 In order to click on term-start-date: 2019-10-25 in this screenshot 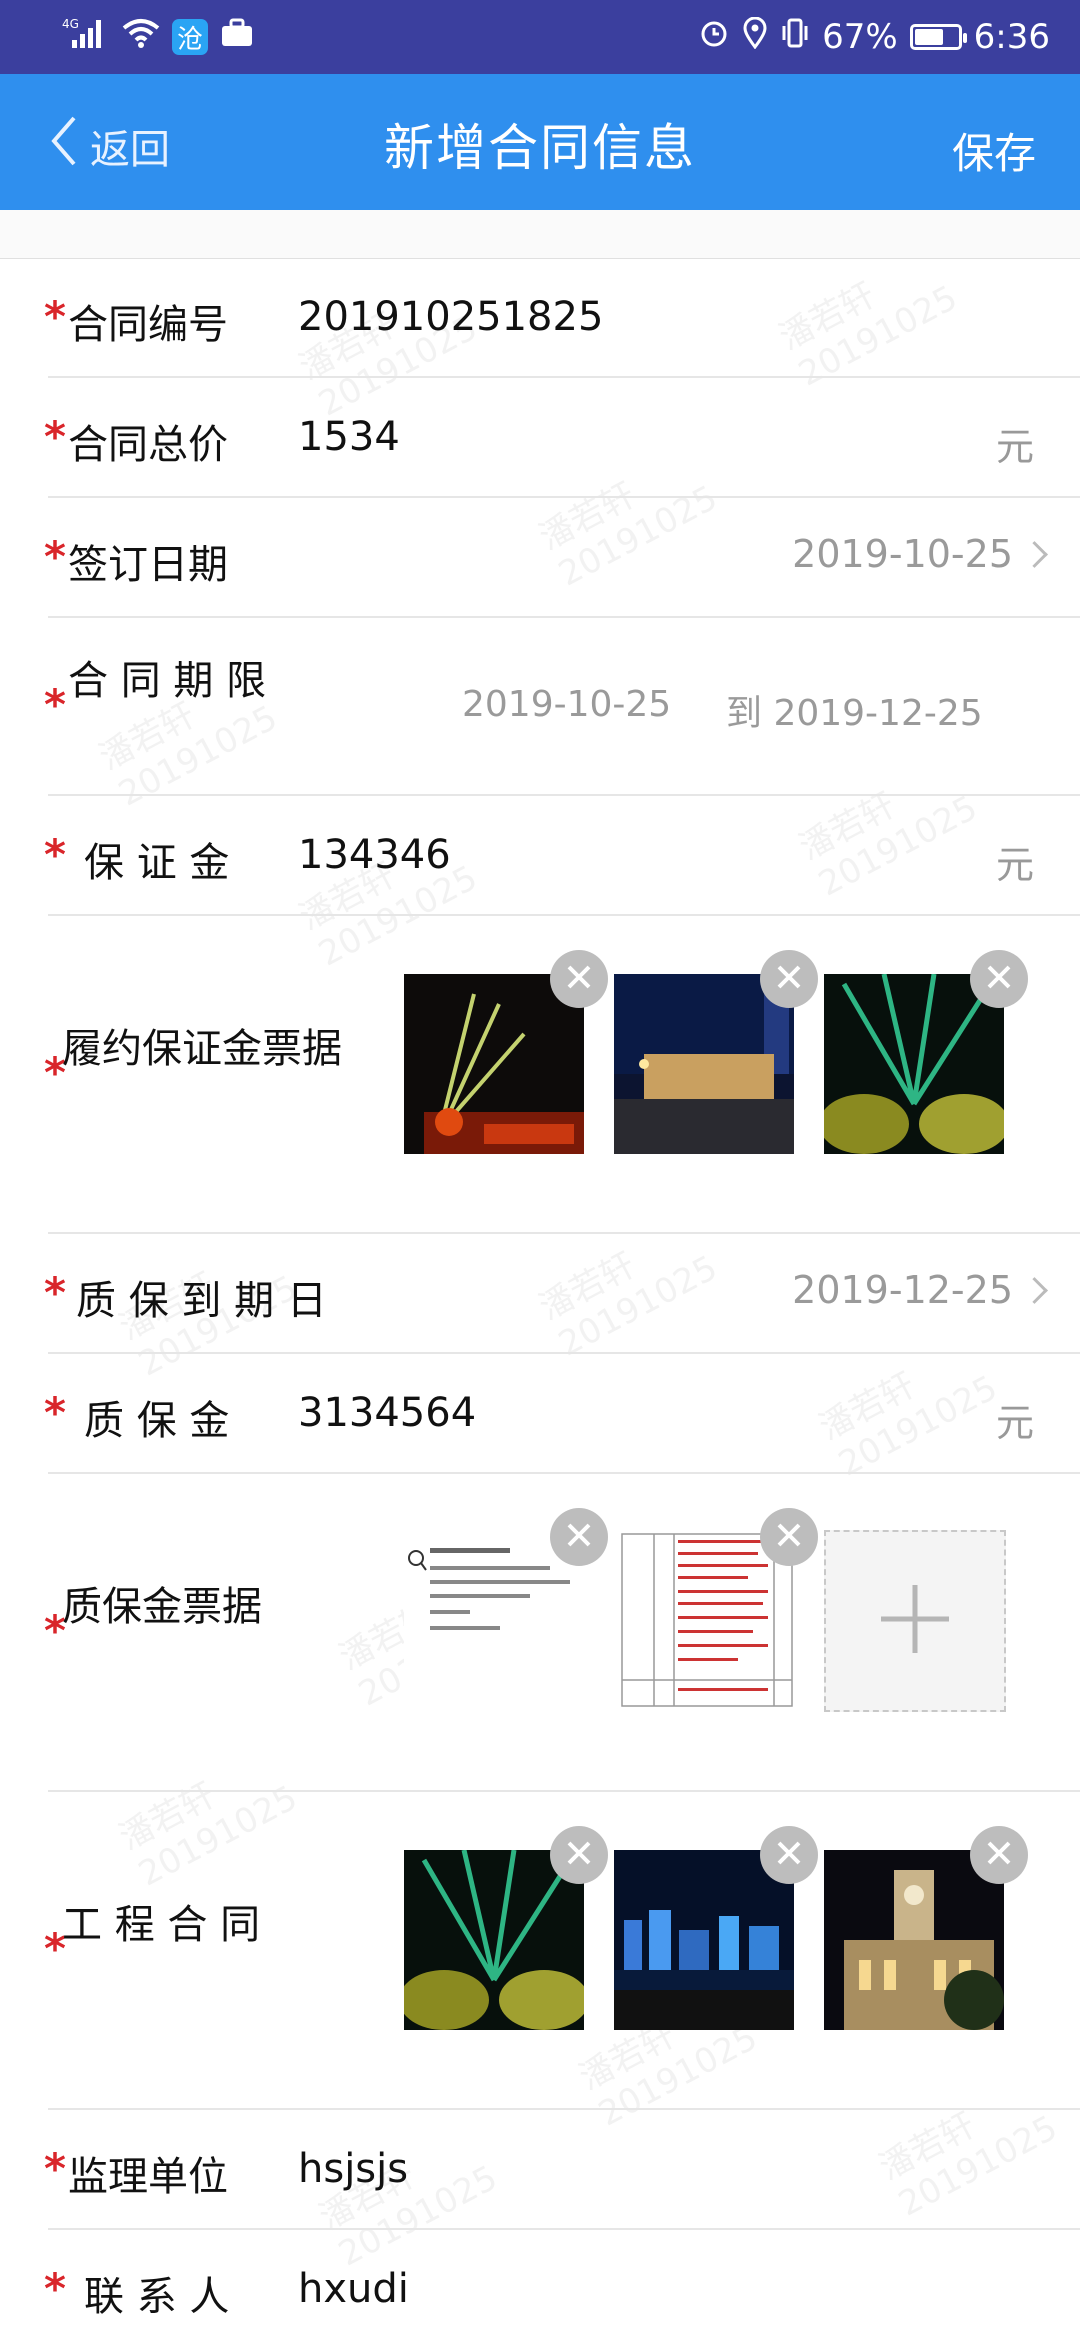, I will do `click(566, 704)`.